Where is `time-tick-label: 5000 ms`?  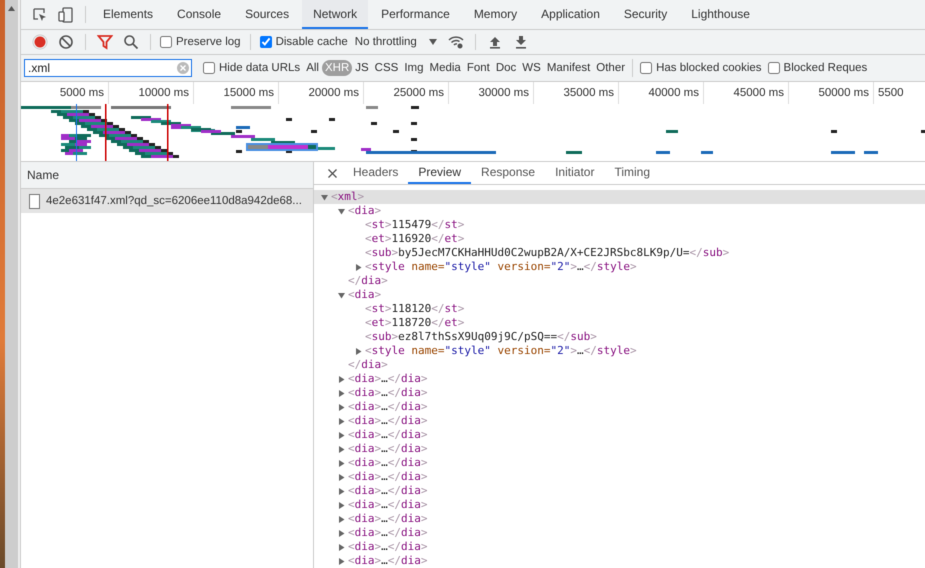 time-tick-label: 5000 ms is located at coordinates (65, 93).